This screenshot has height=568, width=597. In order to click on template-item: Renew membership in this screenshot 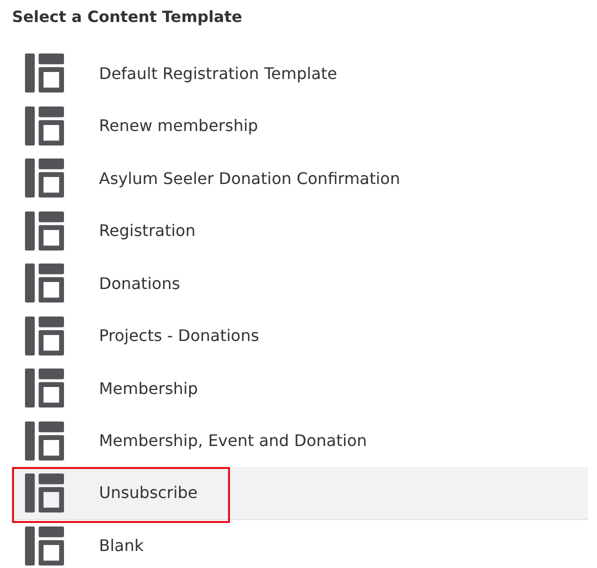, I will do `click(300, 126)`.